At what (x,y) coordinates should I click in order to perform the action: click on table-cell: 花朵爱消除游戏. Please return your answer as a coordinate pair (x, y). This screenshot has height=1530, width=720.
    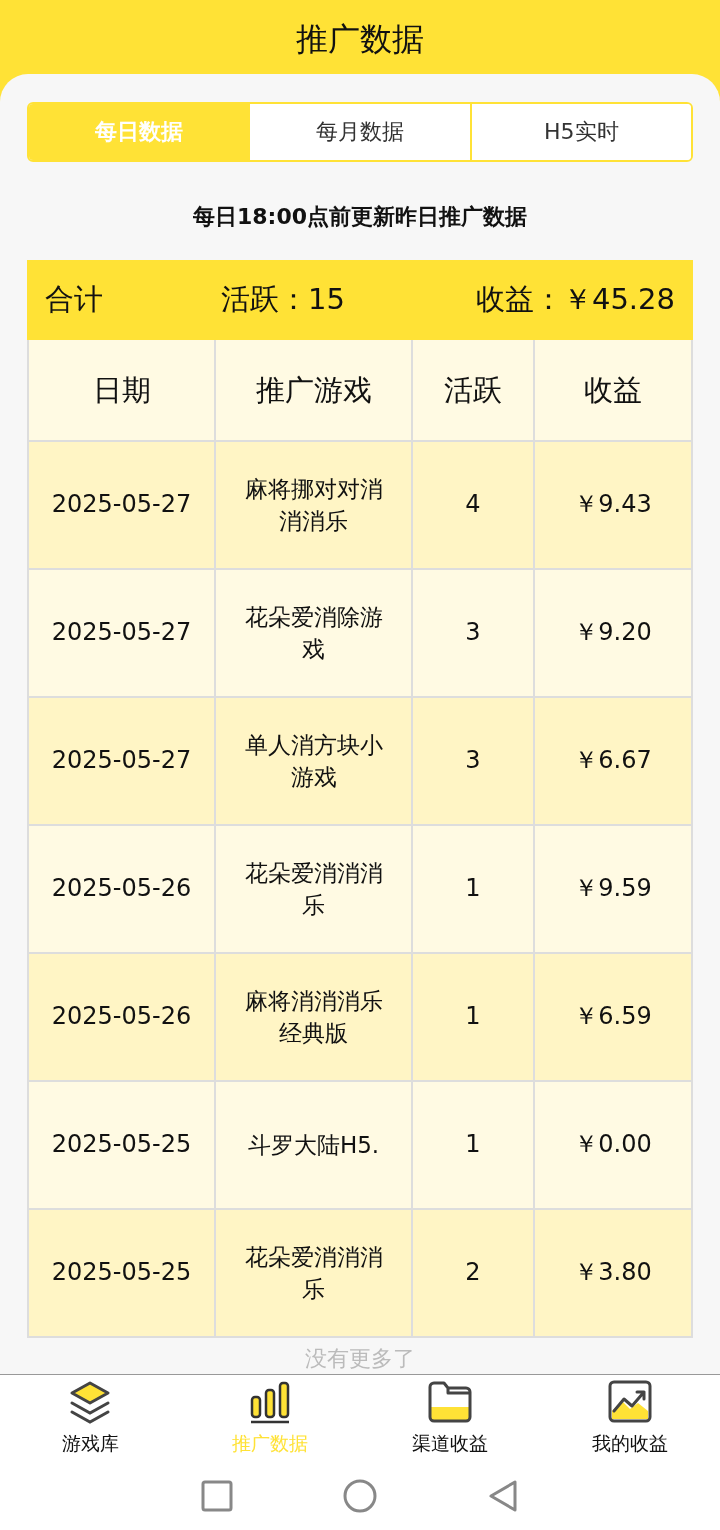
    Looking at the image, I should click on (313, 633).